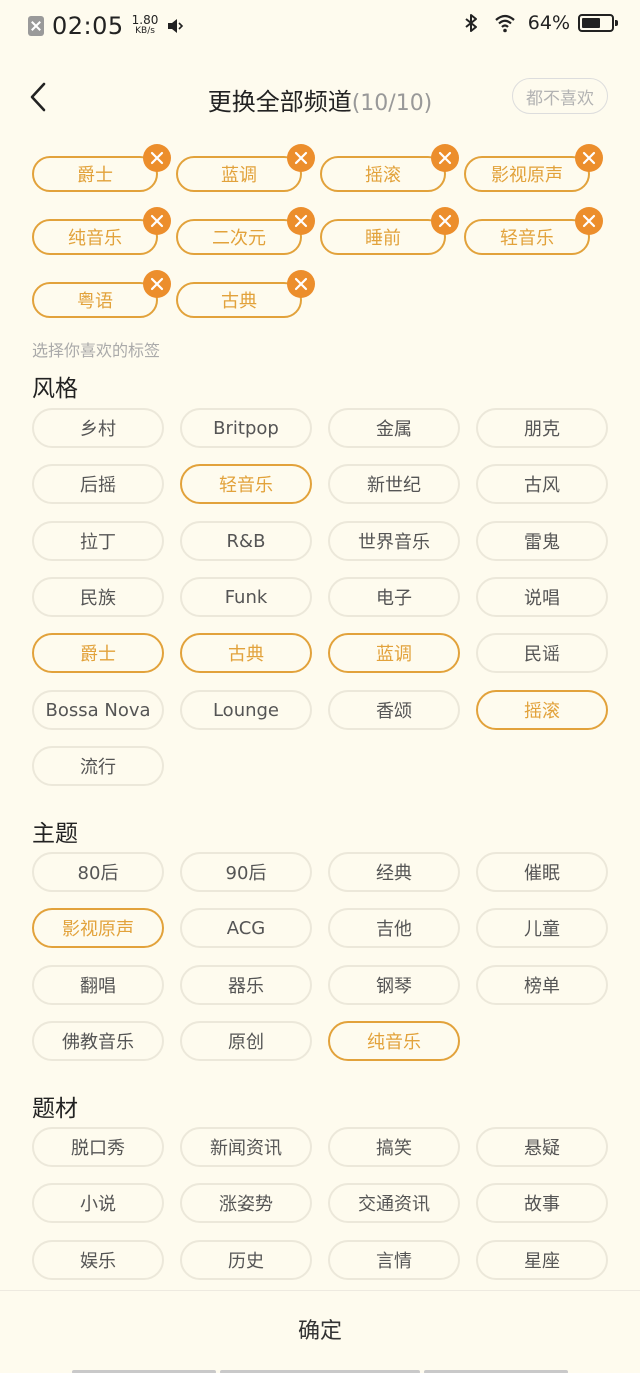 This screenshot has height=1373, width=640. I want to click on tag-chip: 翻唱, so click(98, 985).